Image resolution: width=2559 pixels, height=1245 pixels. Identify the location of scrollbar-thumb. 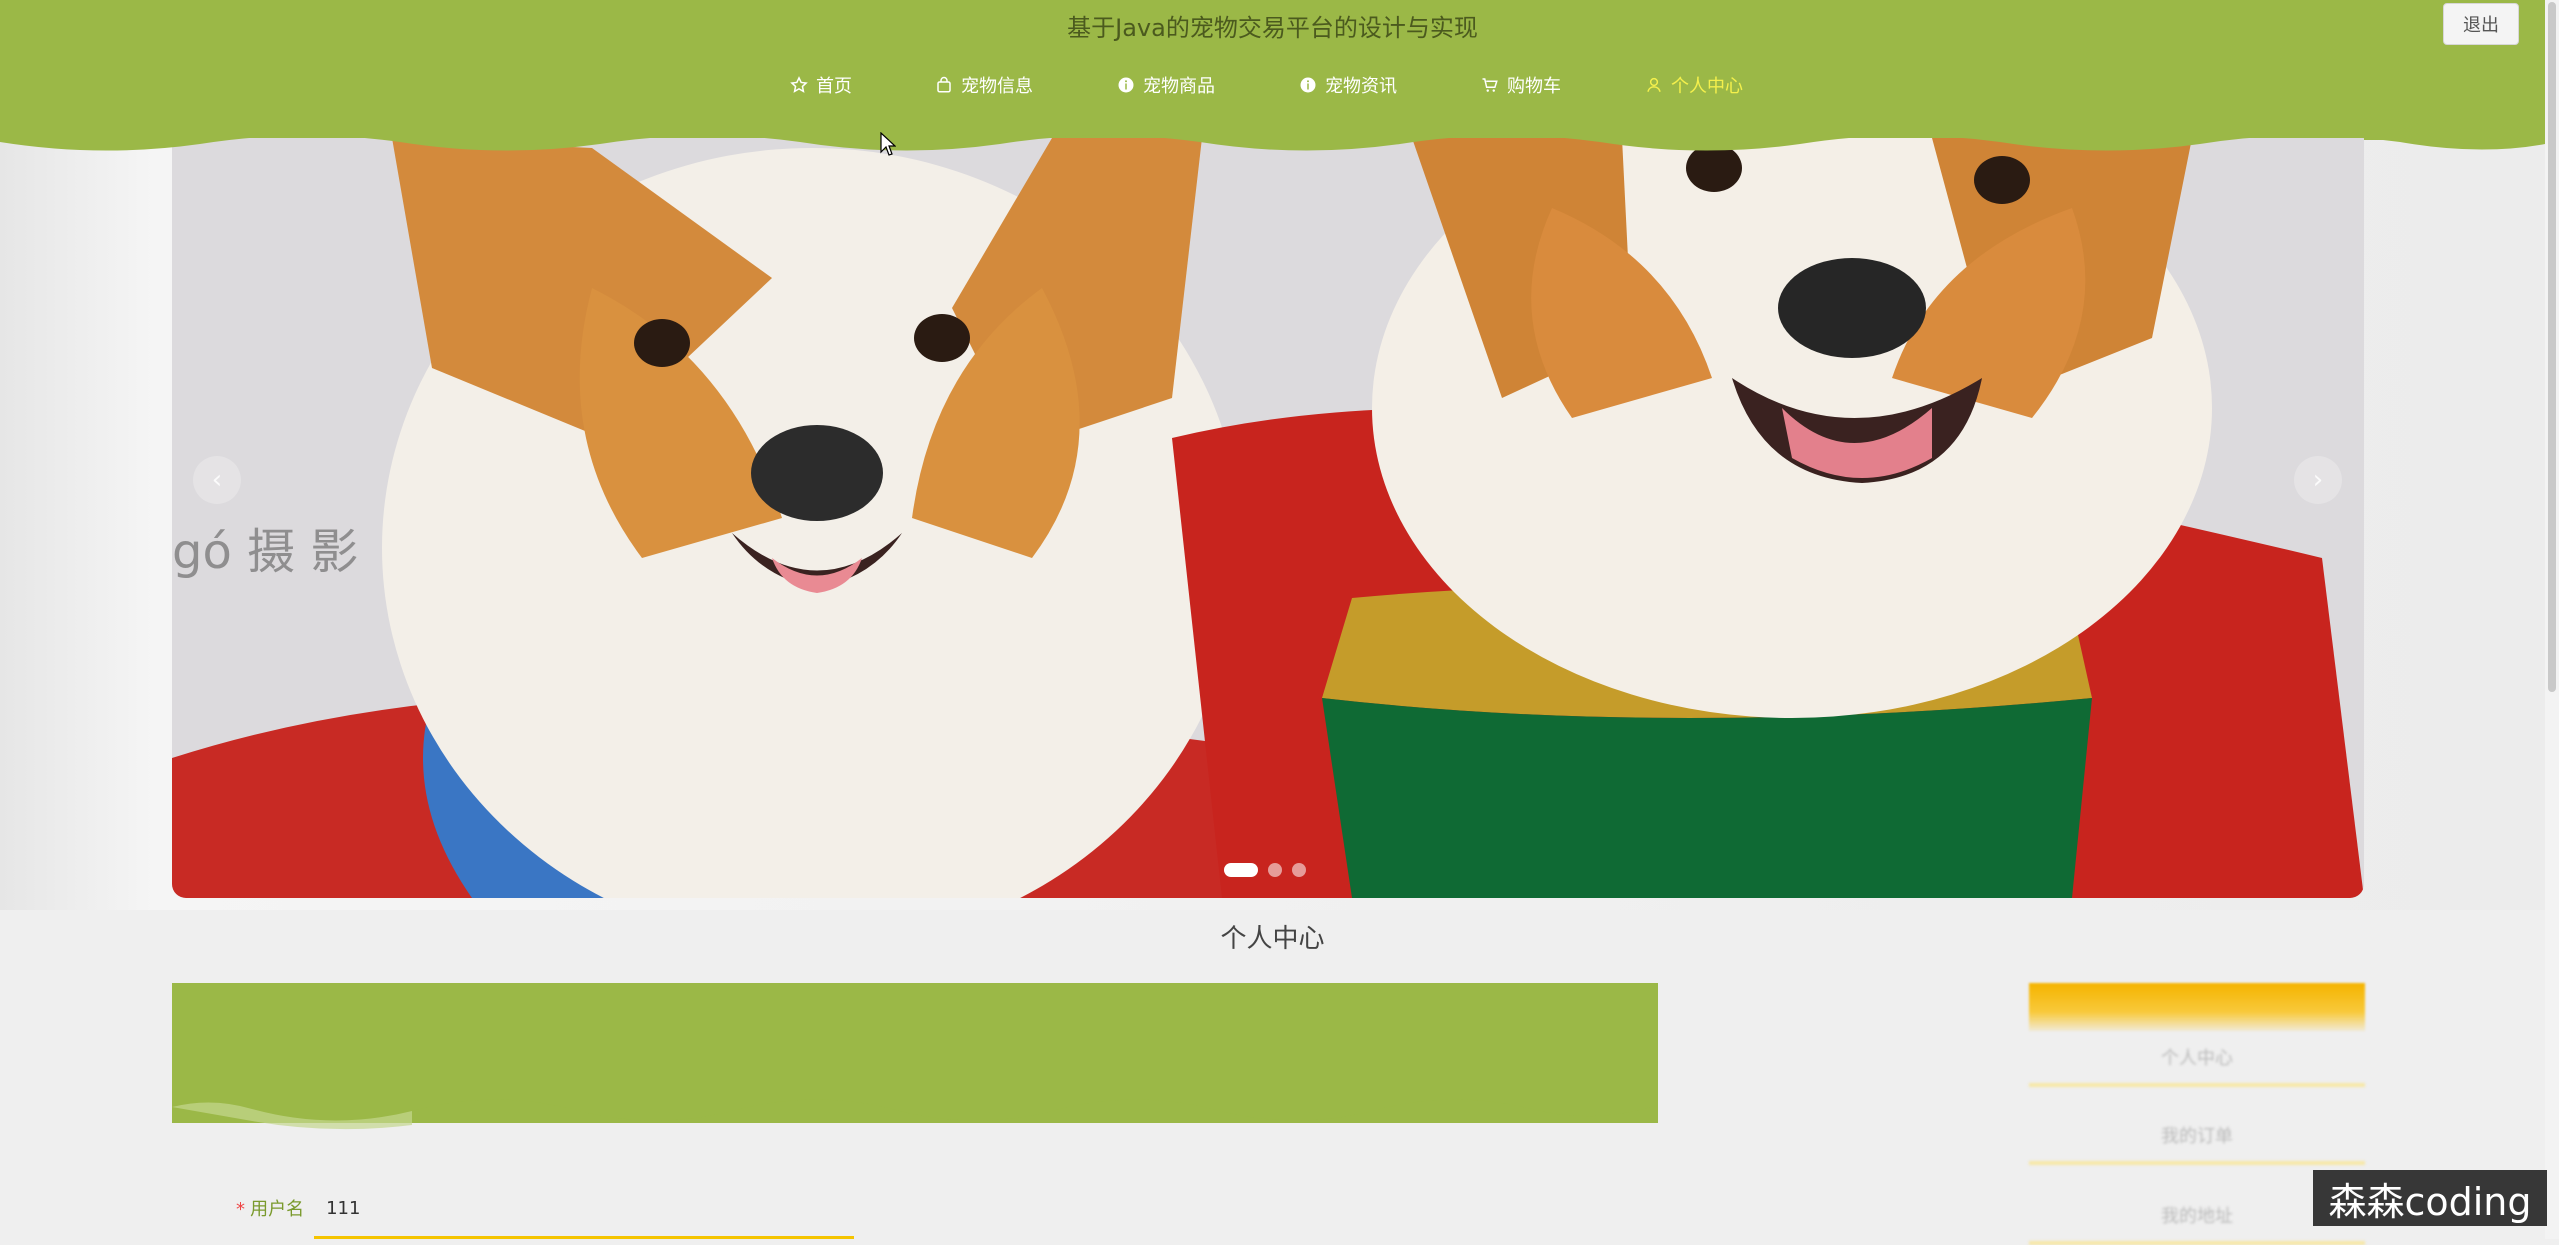
(2552, 347).